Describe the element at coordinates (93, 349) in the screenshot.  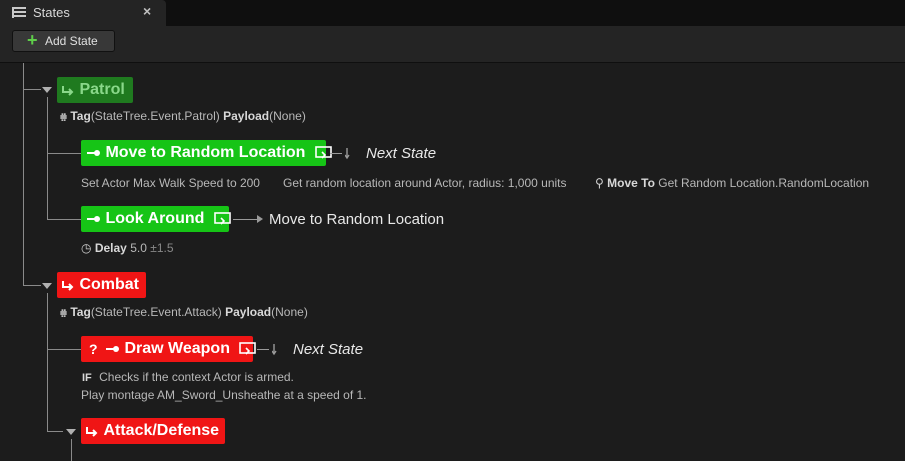
I see `condition-question-icon: ?` at that location.